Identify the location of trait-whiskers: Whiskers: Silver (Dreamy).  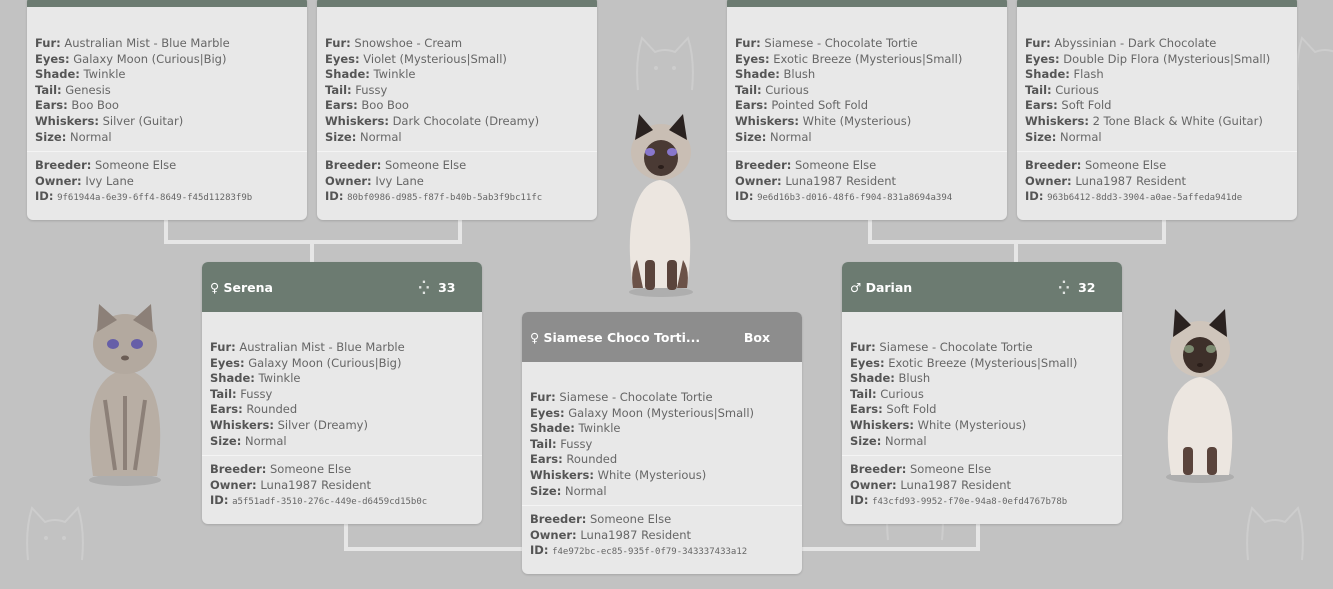
(289, 424).